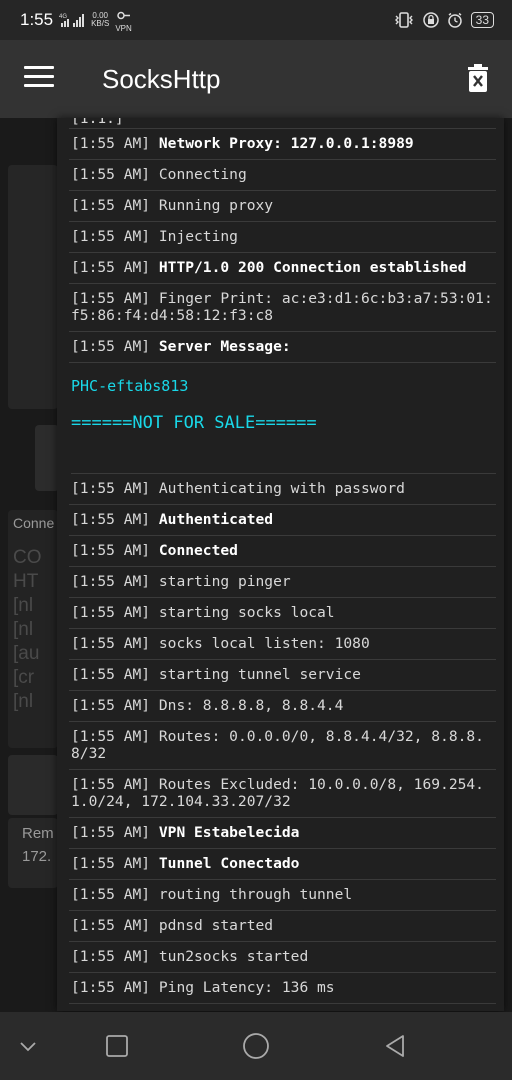 This screenshot has width=512, height=1080. I want to click on log-entry: [1:55 AM] starting tunnel service, so click(282, 675).